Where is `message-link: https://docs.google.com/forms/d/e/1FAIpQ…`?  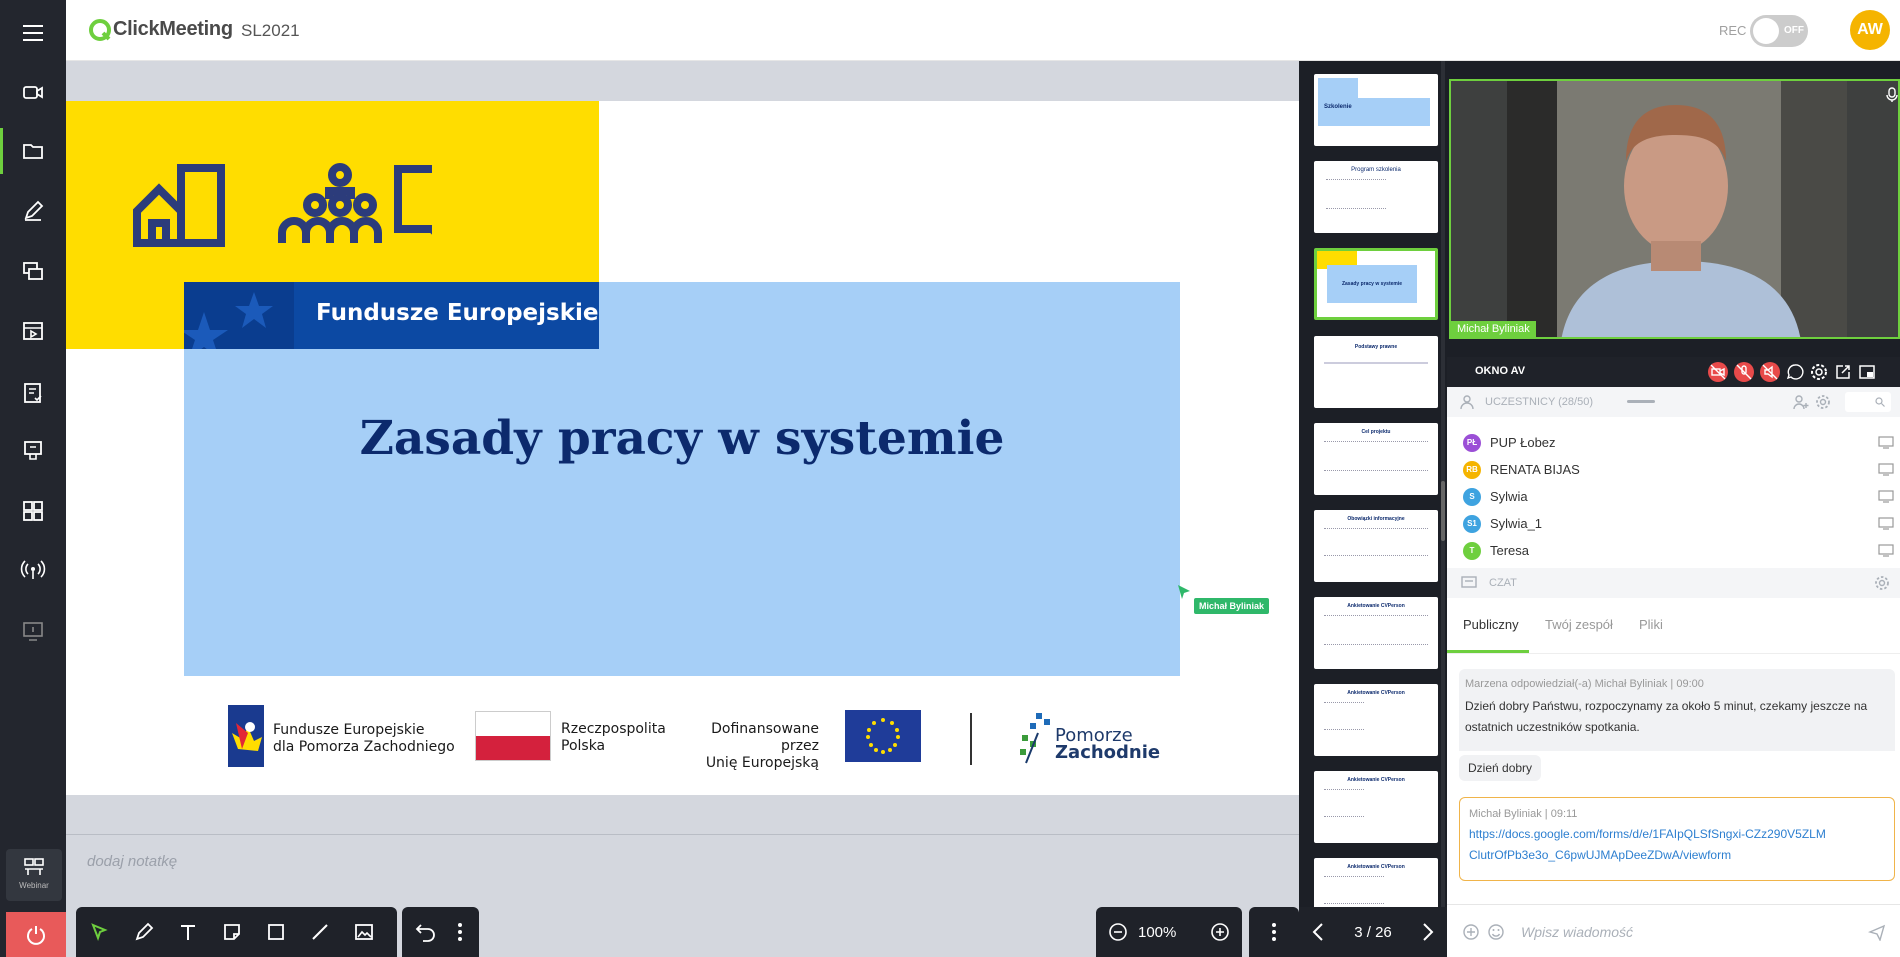 message-link: https://docs.google.com/forms/d/e/1FAIpQ… is located at coordinates (1649, 845).